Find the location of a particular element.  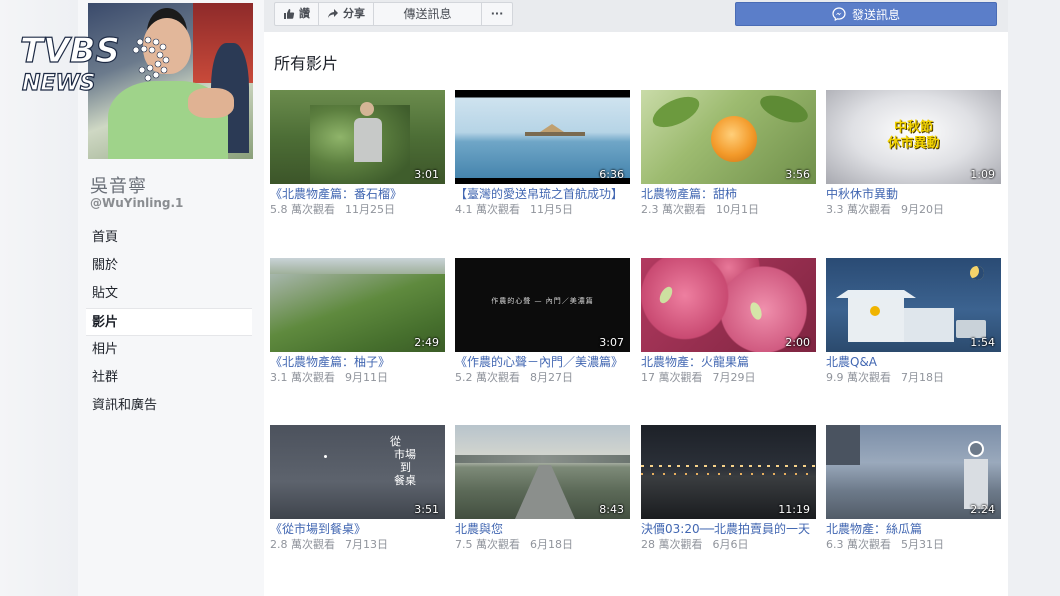

thumb-overlay-text: 作農的心聲 — 內門／美濃篇 is located at coordinates (542, 301).